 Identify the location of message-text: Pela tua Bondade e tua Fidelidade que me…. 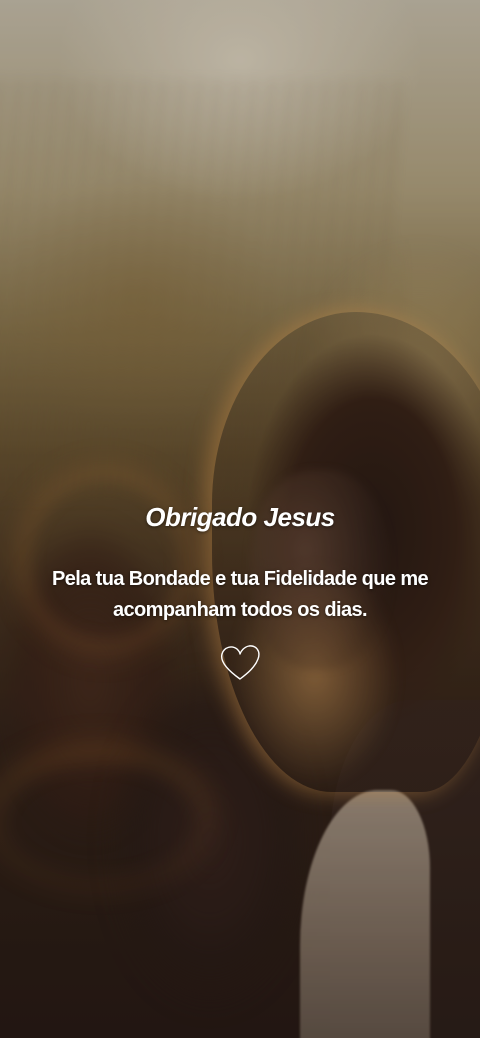
(240, 594).